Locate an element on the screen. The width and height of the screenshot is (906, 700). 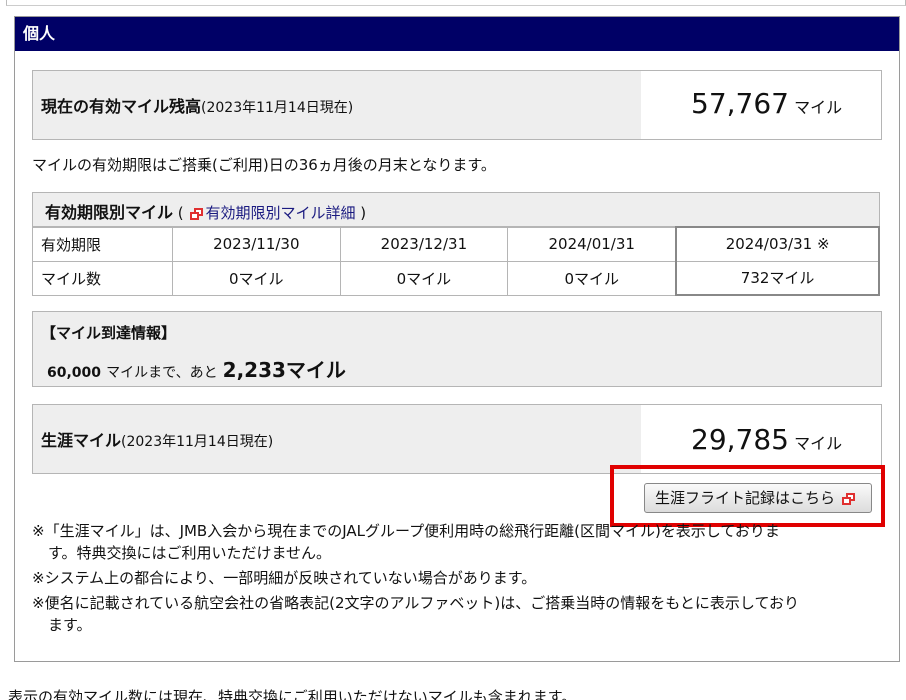
valid-miles-value: 57,767 is located at coordinates (740, 103).